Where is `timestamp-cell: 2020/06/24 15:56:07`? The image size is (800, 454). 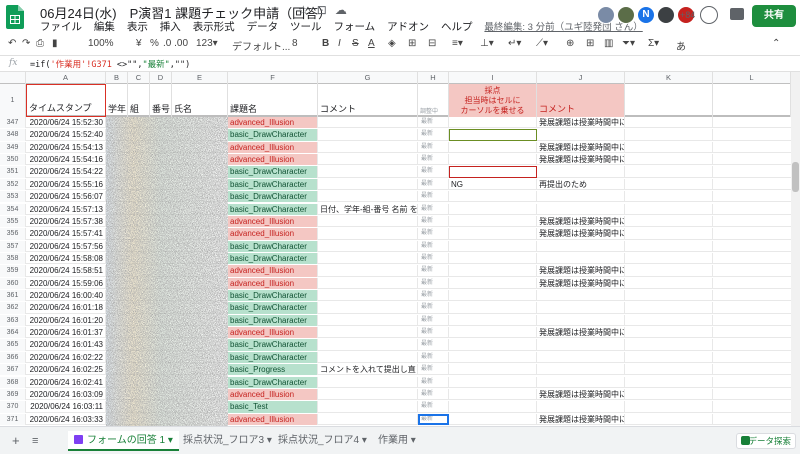 timestamp-cell: 2020/06/24 15:56:07 is located at coordinates (66, 197).